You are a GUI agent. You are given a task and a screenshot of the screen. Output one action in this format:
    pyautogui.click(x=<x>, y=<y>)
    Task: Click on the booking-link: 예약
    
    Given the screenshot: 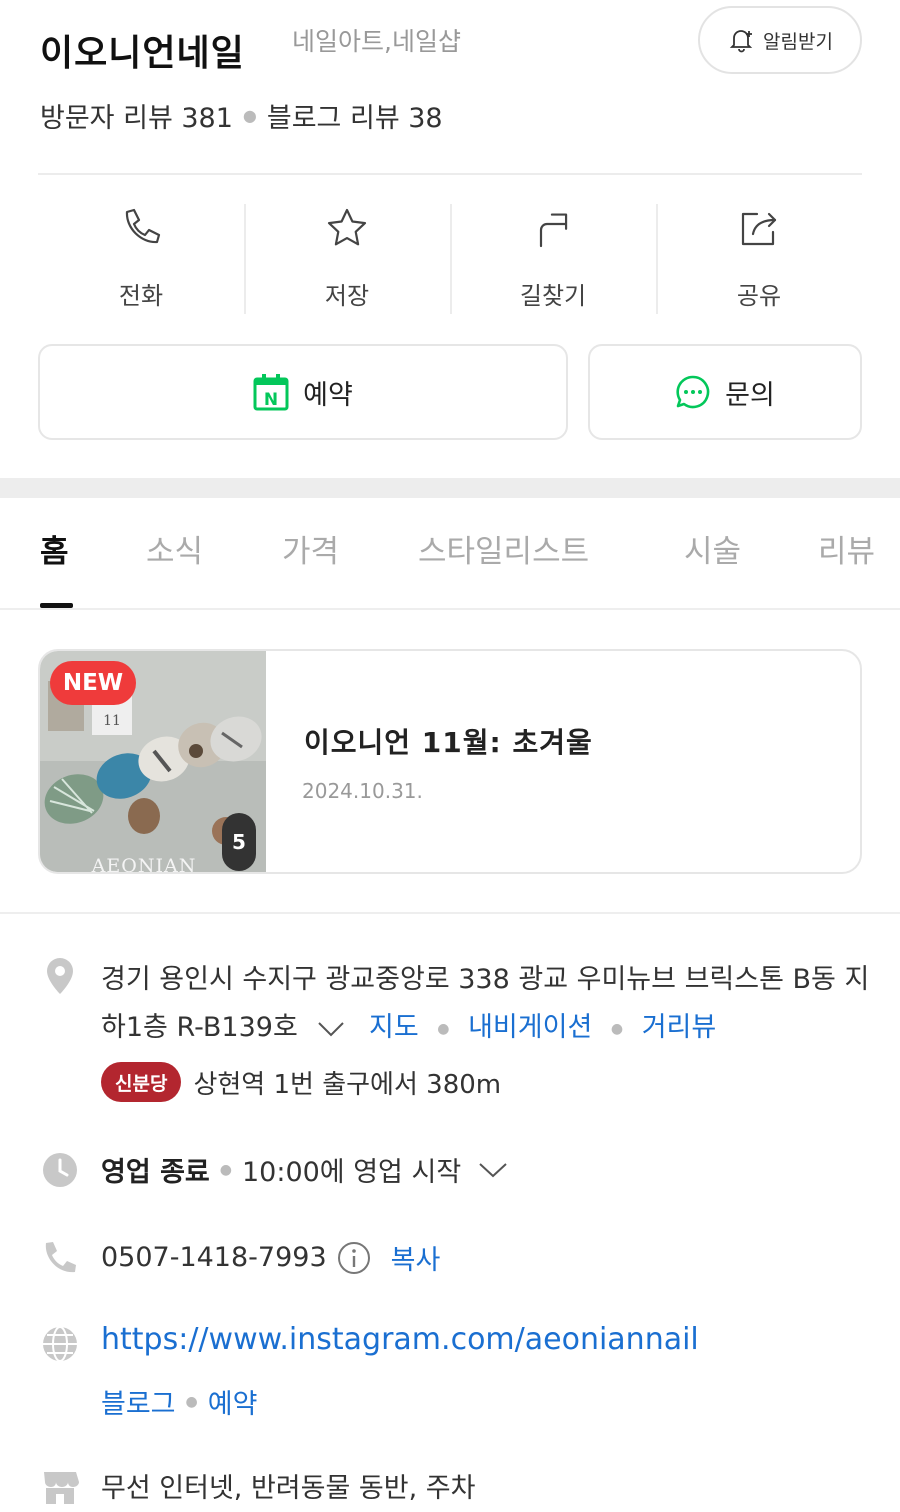 What is the action you would take?
    pyautogui.click(x=233, y=1401)
    